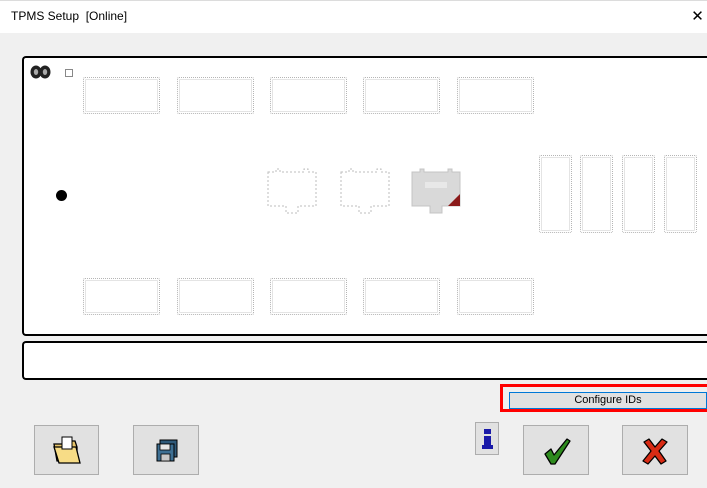  I want to click on close-button: ✕, so click(697, 17).